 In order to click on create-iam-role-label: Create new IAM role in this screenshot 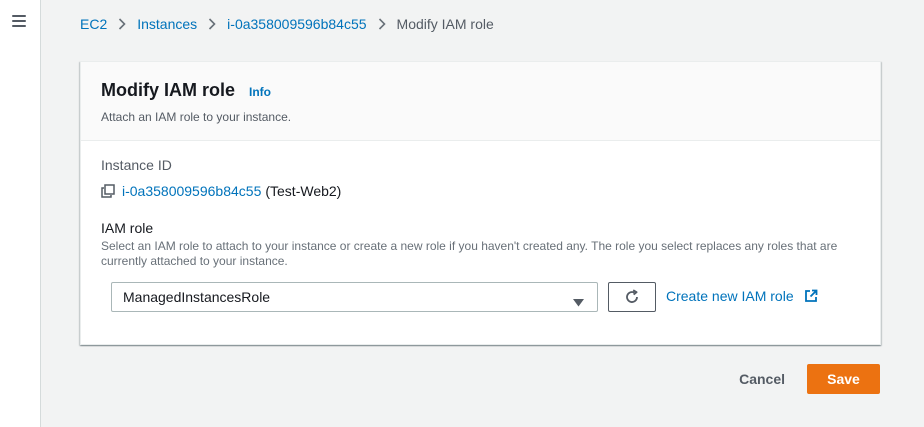, I will do `click(730, 296)`.